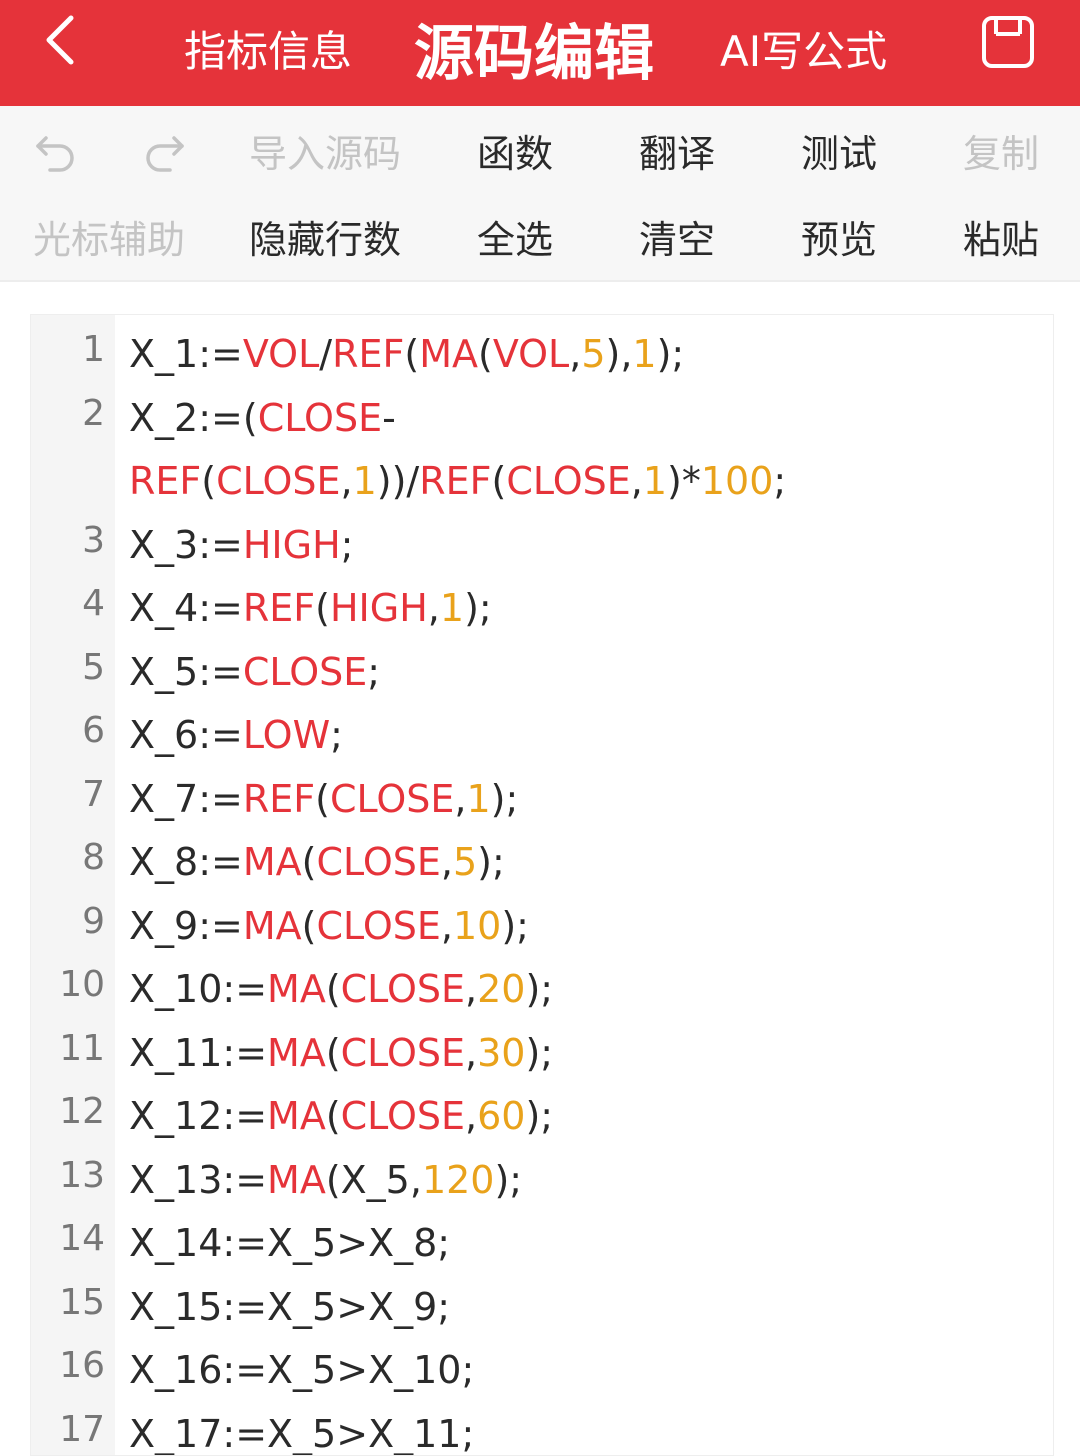  I want to click on code-token: ))/, so click(398, 481).